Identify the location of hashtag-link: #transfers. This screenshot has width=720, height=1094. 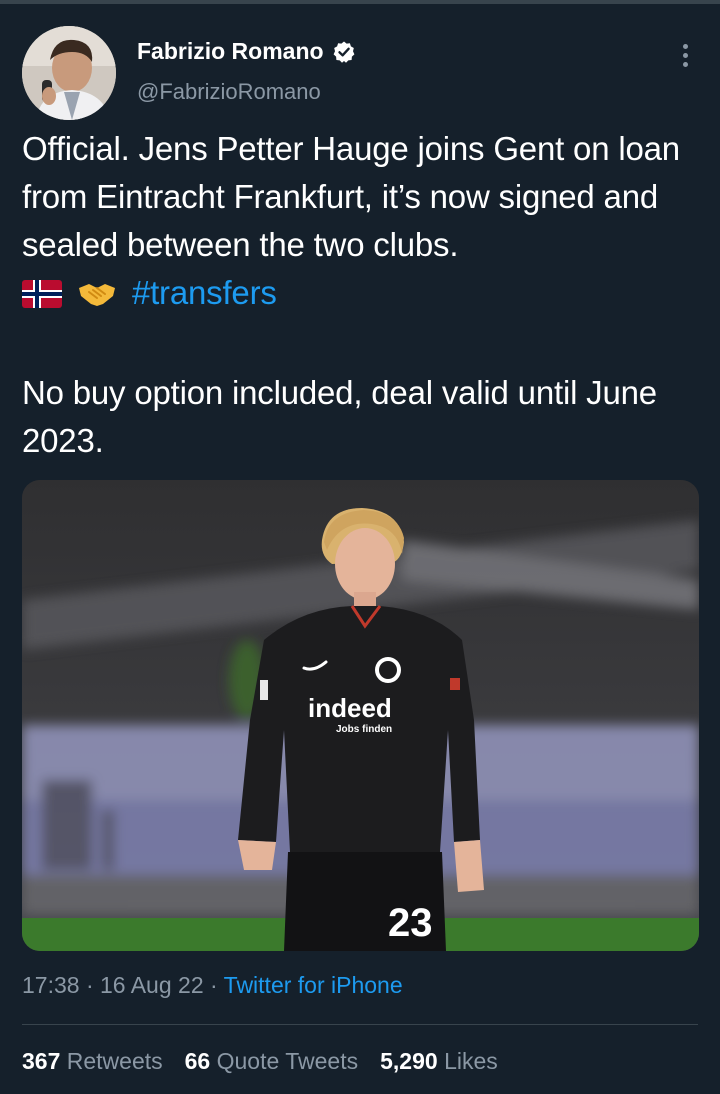
(204, 292).